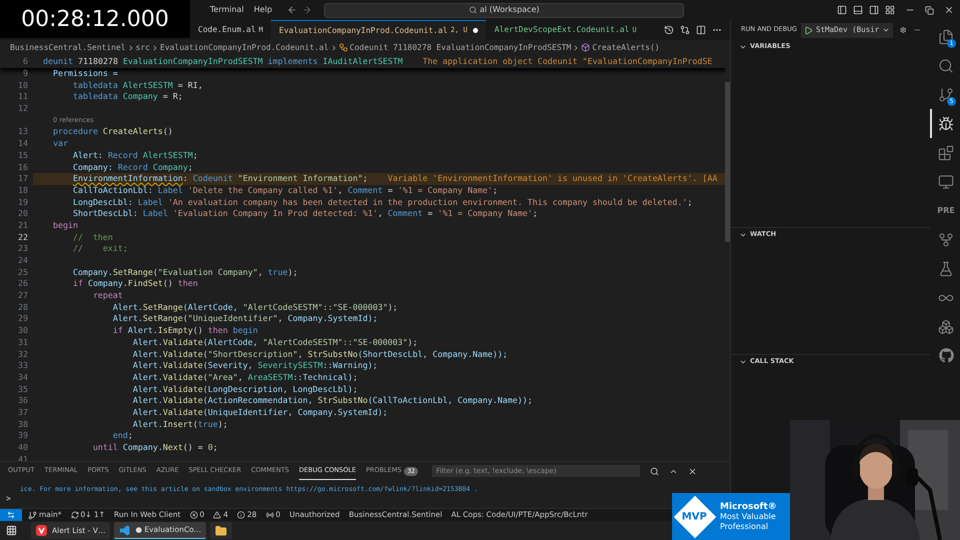 This screenshot has height=540, width=960. I want to click on split-editor-icon, so click(701, 30).